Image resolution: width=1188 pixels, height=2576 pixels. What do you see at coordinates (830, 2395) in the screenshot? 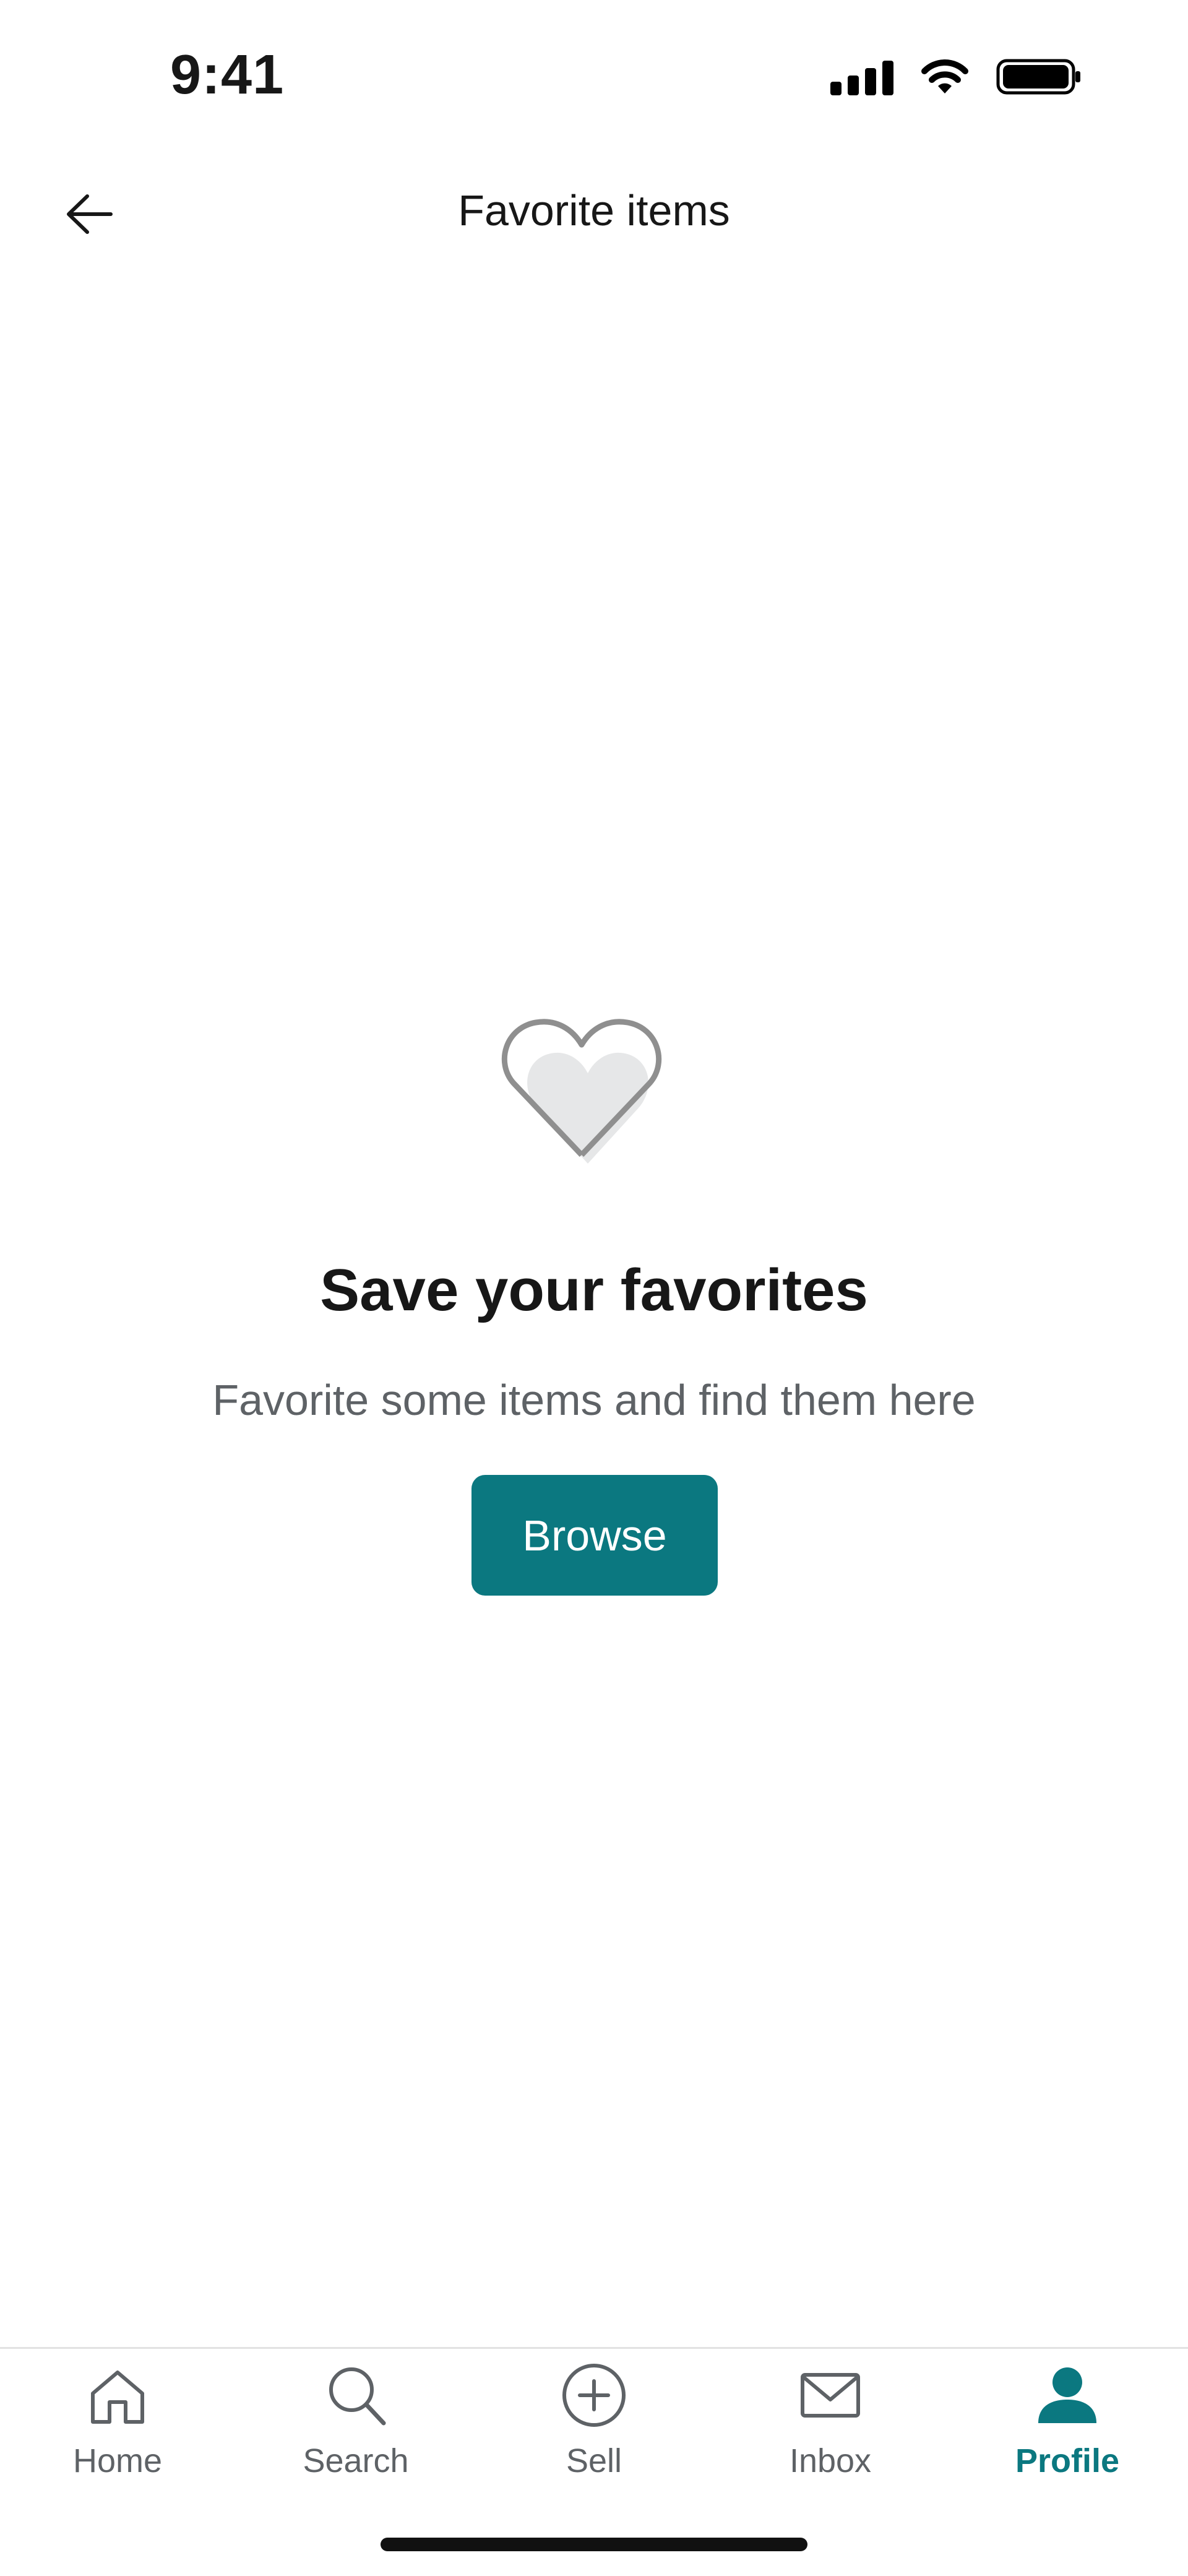
I see `mail-icon` at bounding box center [830, 2395].